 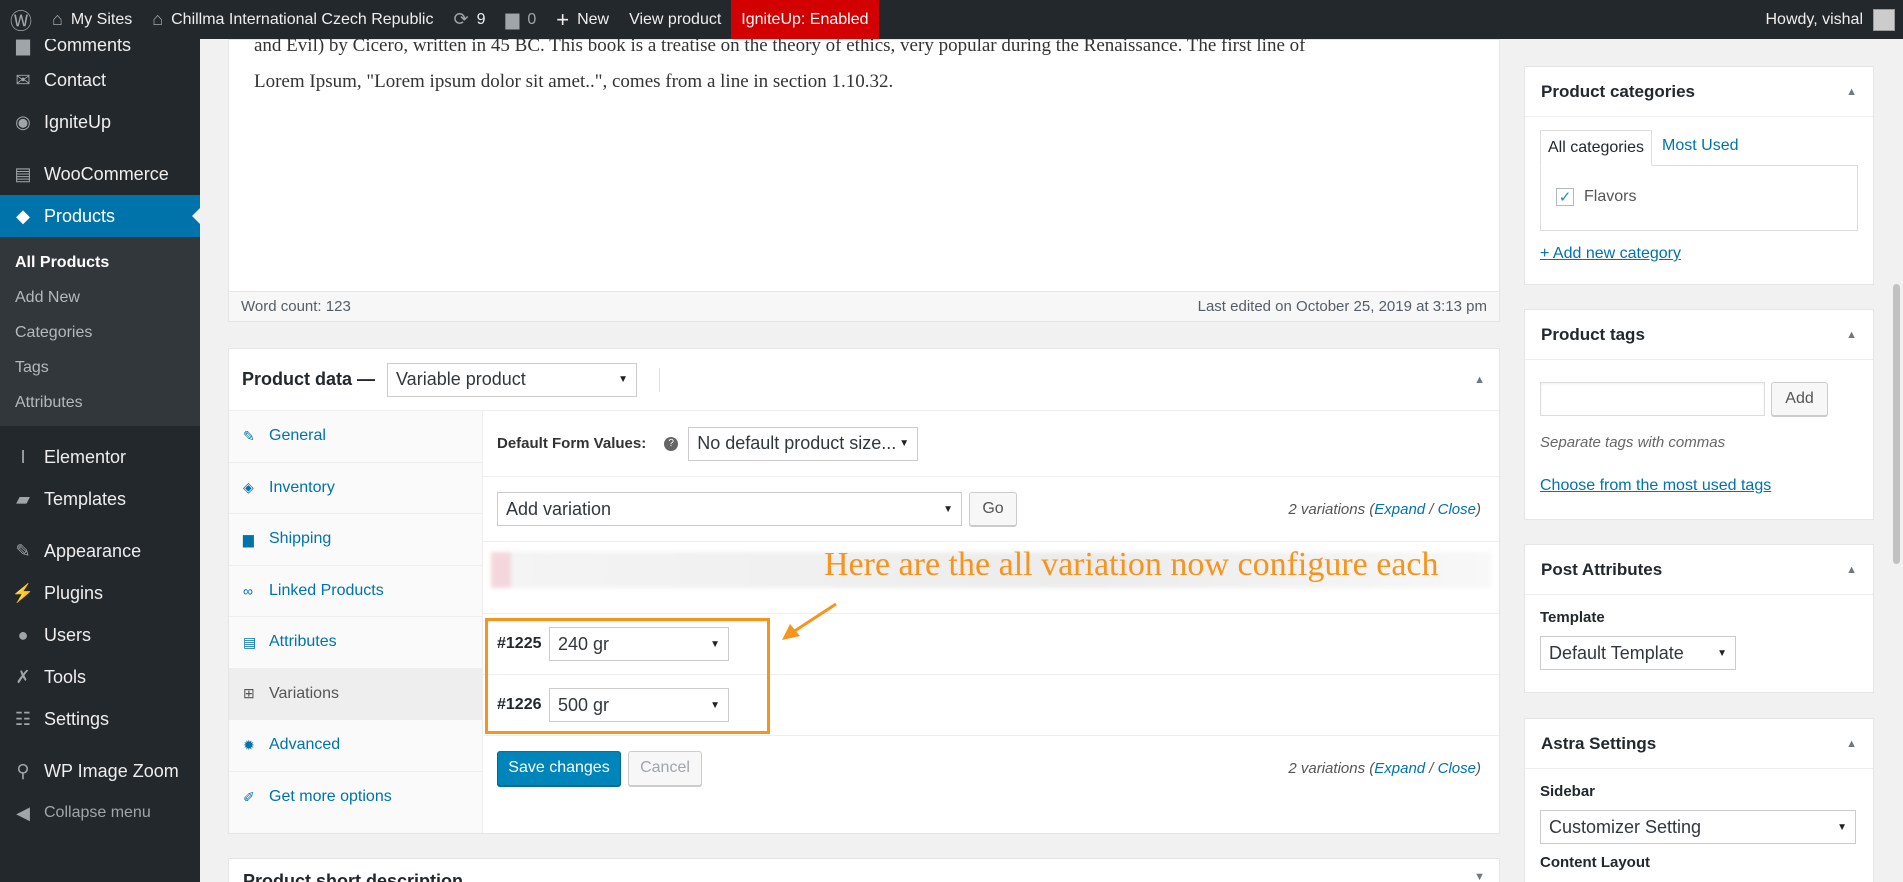 I want to click on menu-settings: ☷ Settings, so click(x=100, y=719).